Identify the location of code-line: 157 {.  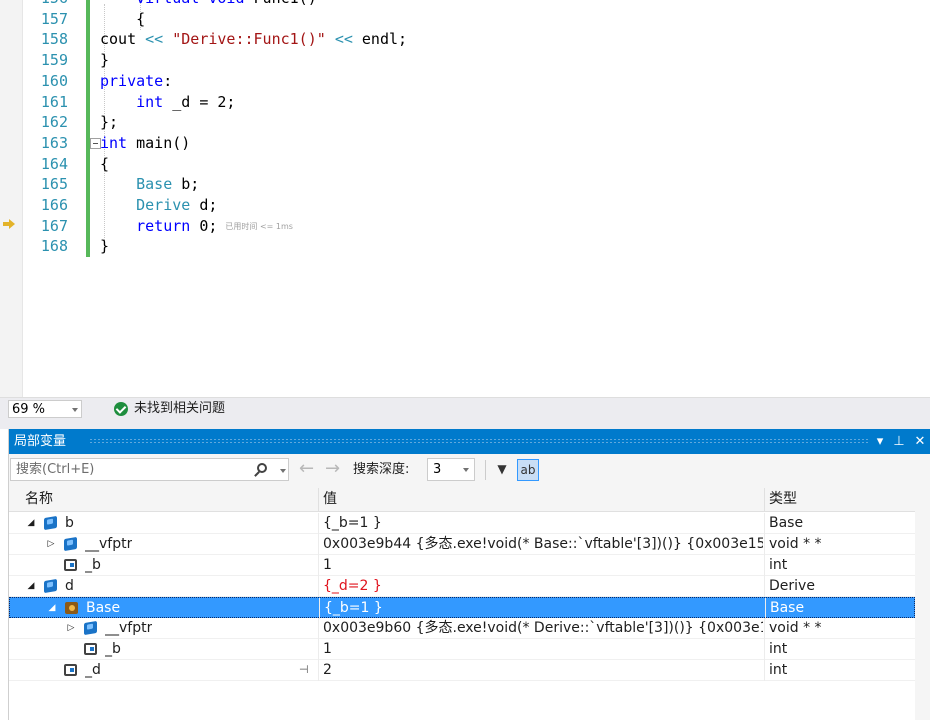
(465, 19).